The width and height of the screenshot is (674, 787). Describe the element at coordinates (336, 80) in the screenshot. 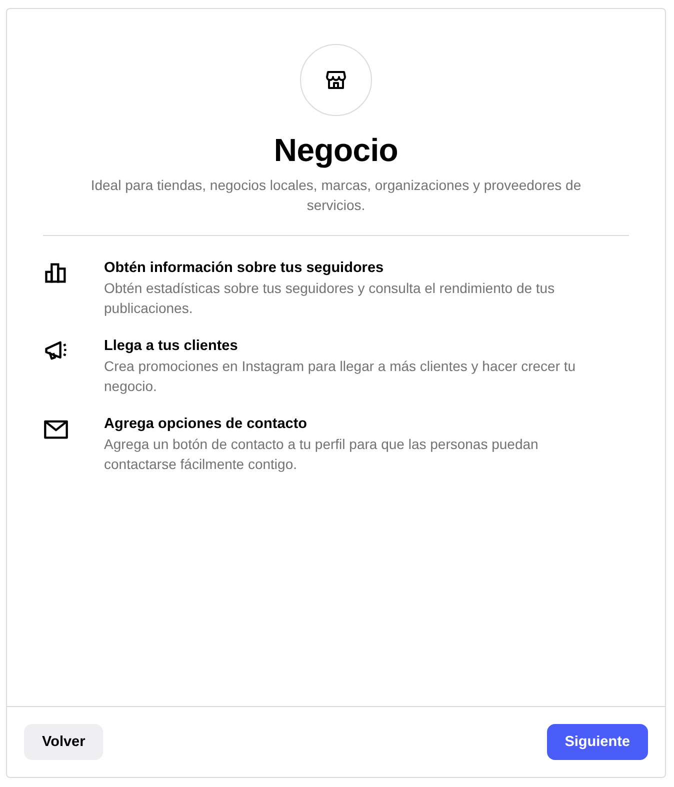

I see `store-icon` at that location.